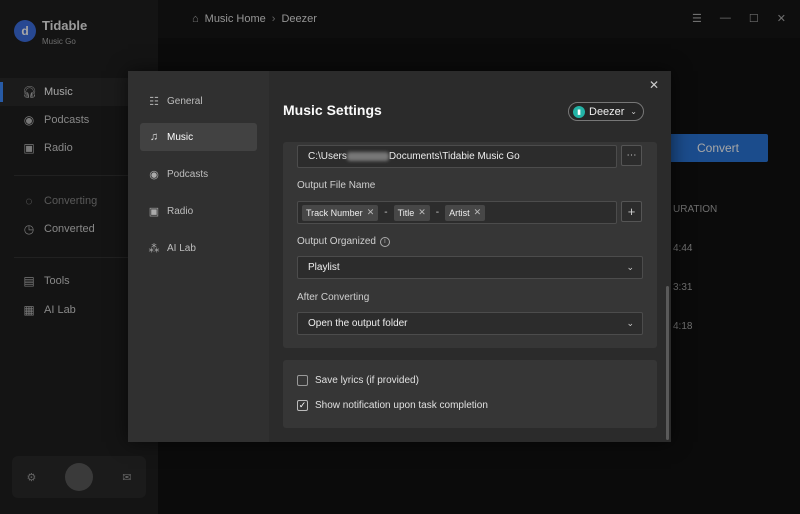 The height and width of the screenshot is (514, 800). I want to click on deezer-icon: ▮, so click(579, 111).